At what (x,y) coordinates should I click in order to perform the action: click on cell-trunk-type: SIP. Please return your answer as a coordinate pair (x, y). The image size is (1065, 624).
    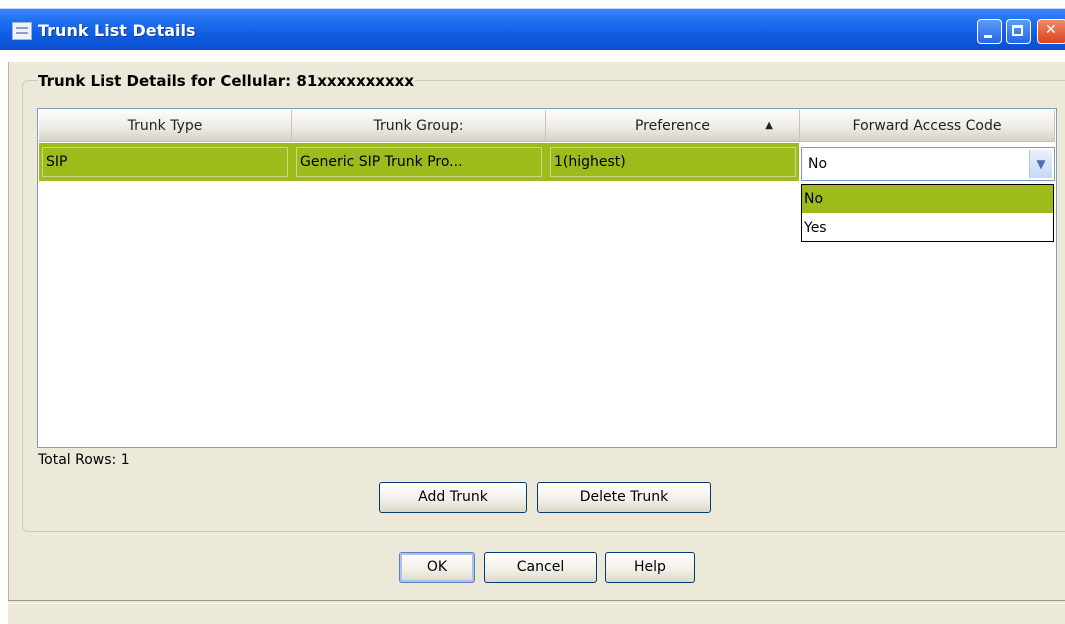
    Looking at the image, I should click on (165, 162).